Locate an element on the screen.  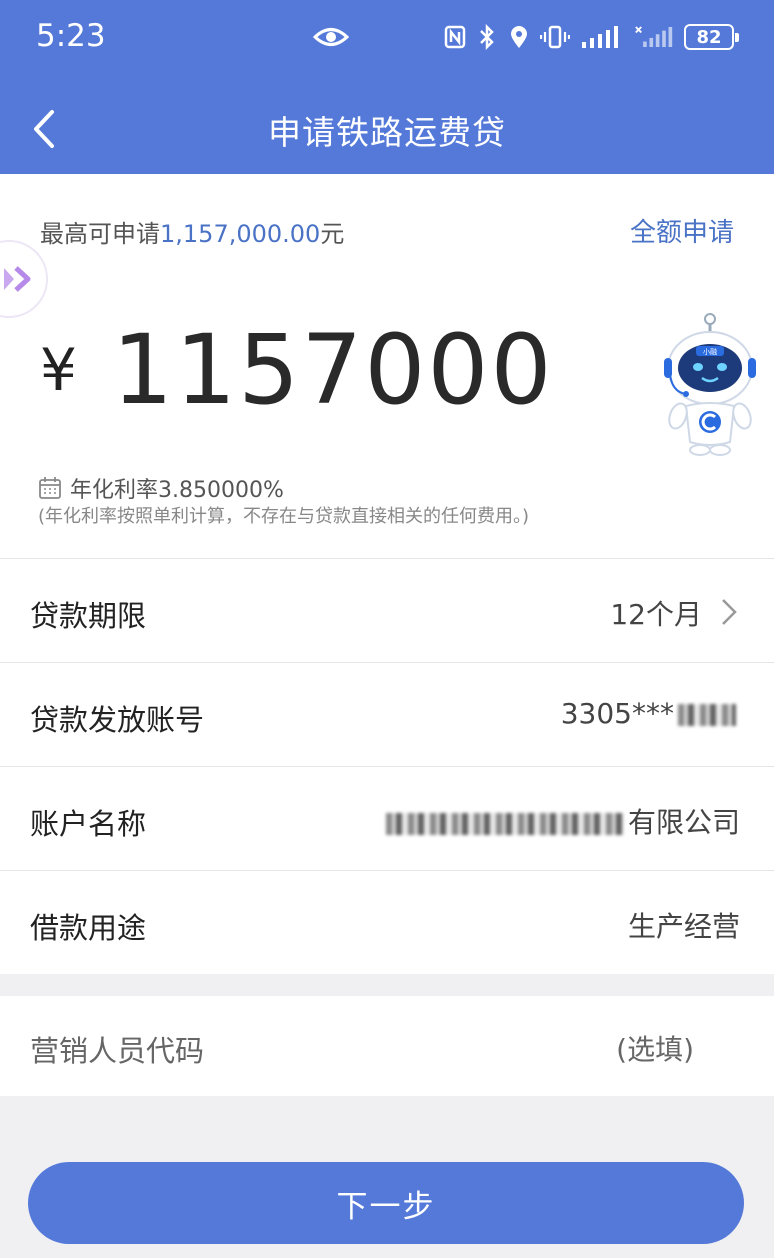
disbursement-account-value: 3305*** is located at coordinates (650, 713).